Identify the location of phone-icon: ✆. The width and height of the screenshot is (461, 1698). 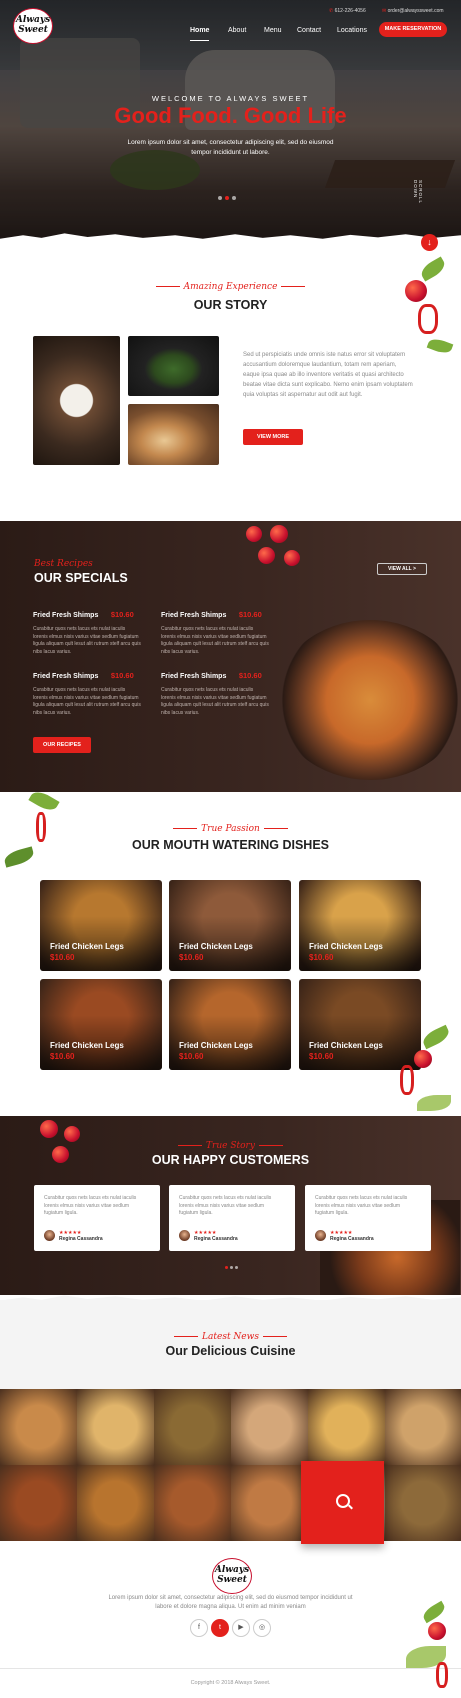
(331, 11).